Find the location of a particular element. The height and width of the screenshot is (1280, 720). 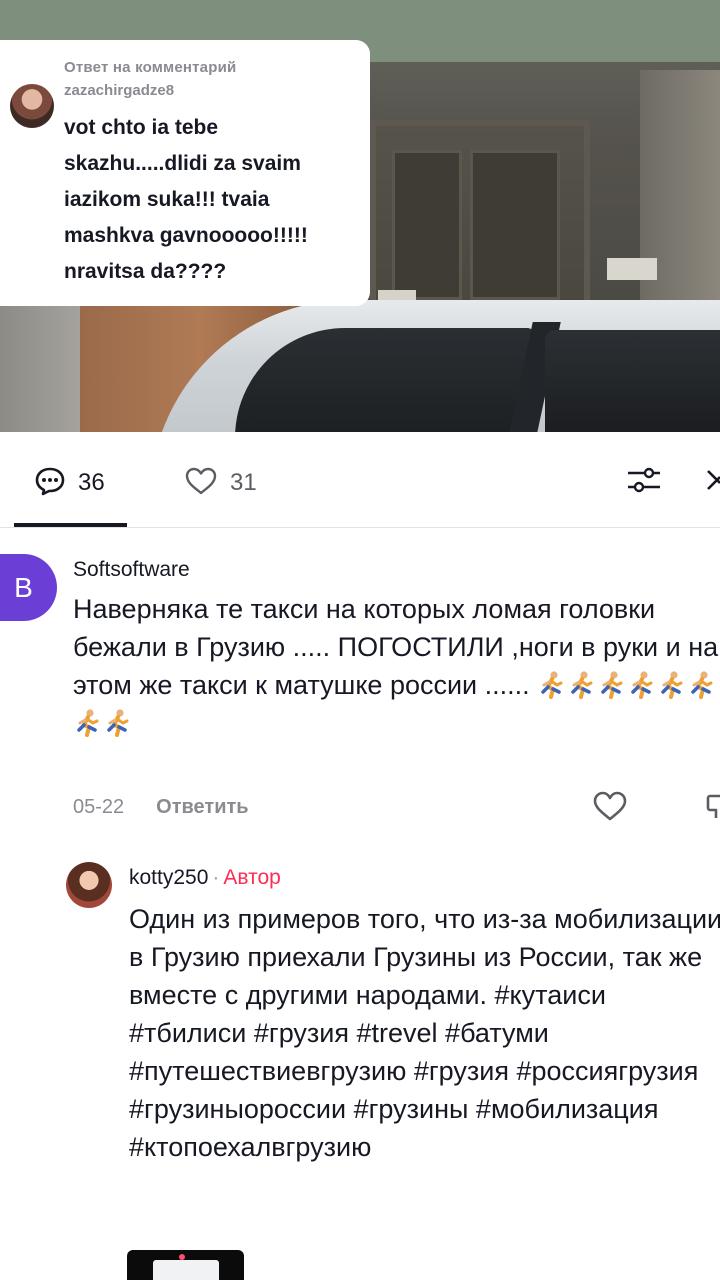

video-thumbnail is located at coordinates (185, 1265).